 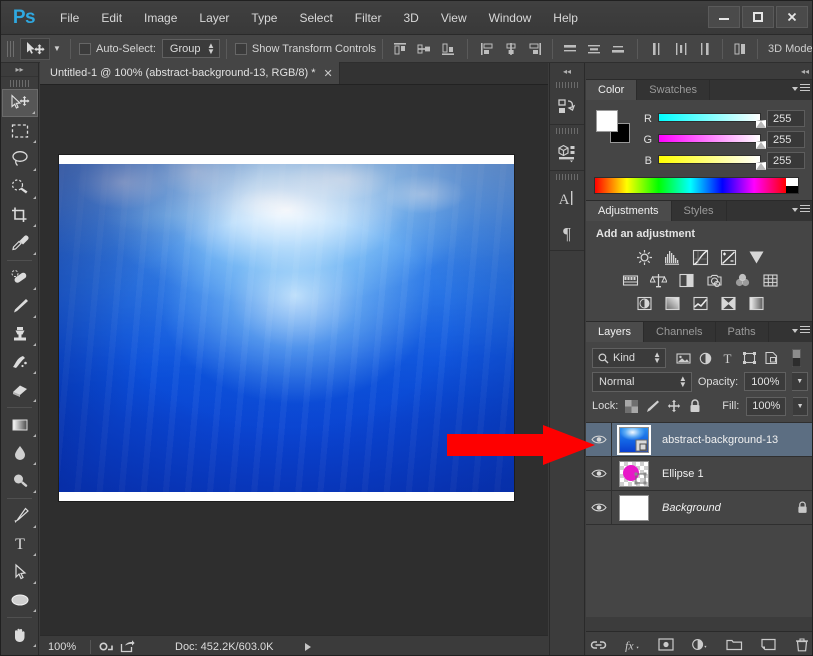 I want to click on menu-layer: Layer, so click(x=214, y=18).